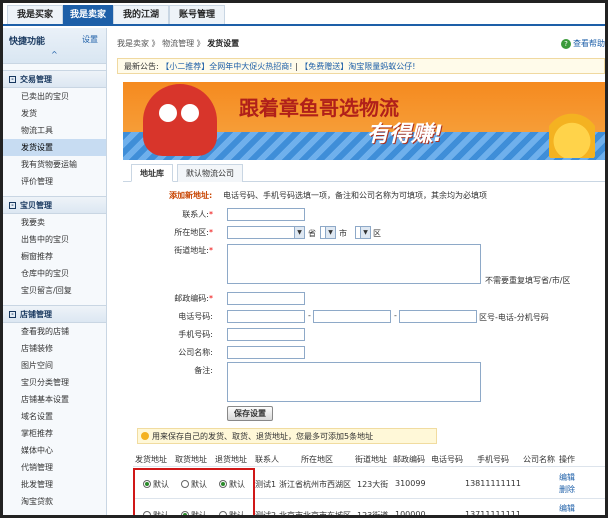  Describe the element at coordinates (572, 130) in the screenshot. I see `coins-icon` at that location.